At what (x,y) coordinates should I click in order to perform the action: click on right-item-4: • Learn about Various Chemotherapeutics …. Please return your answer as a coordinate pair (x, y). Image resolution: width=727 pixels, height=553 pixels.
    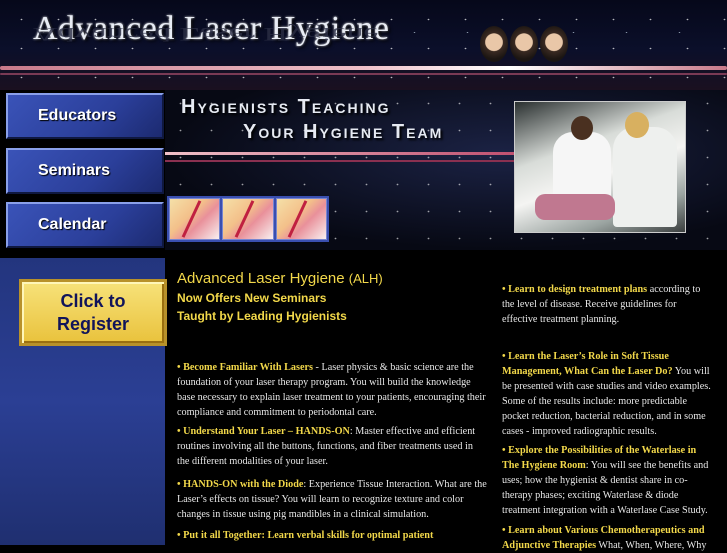
    Looking at the image, I should click on (608, 538).